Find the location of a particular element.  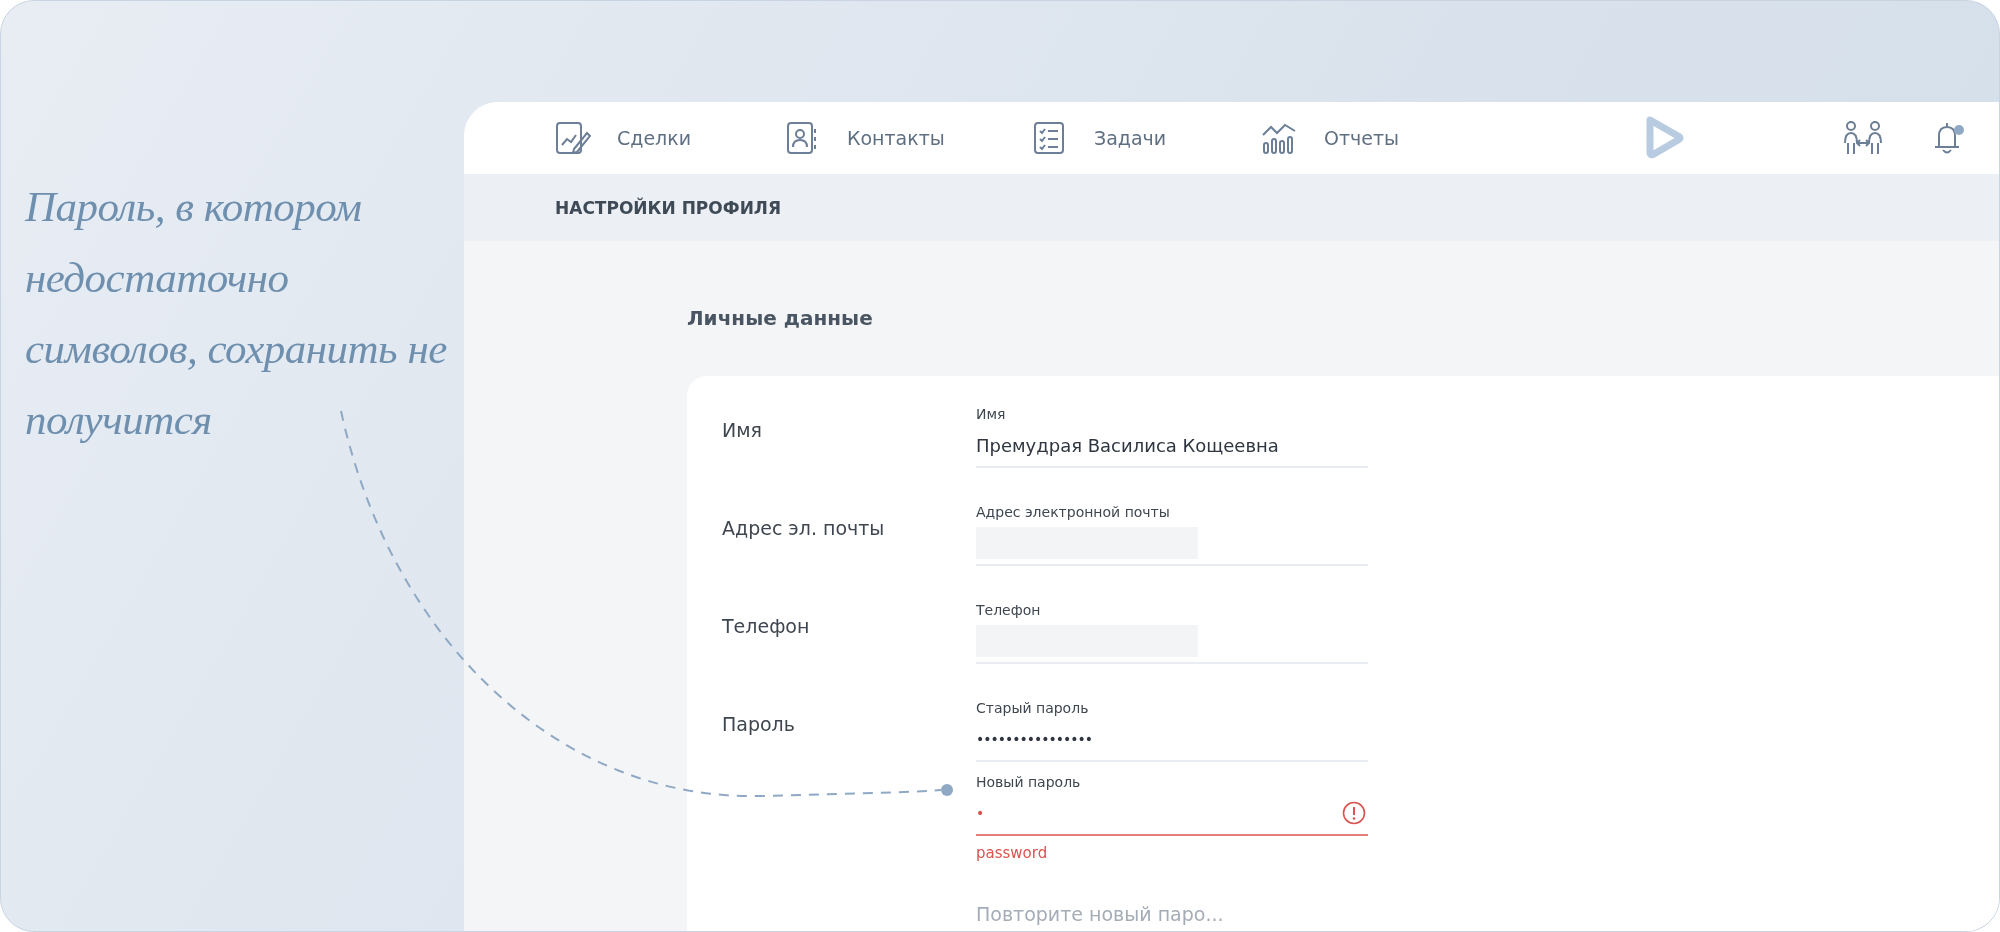

annotation-text: Пароль, в котором недостаточно символов, сохранить не получится is located at coordinates (236, 313).